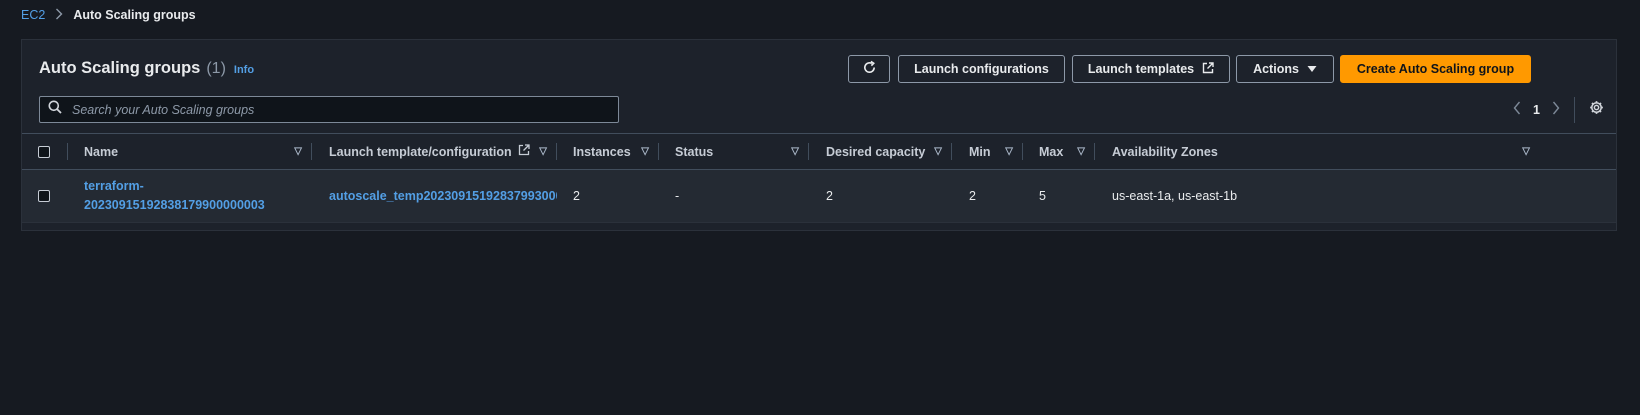  What do you see at coordinates (1312, 69) in the screenshot?
I see `caret-down-icon` at bounding box center [1312, 69].